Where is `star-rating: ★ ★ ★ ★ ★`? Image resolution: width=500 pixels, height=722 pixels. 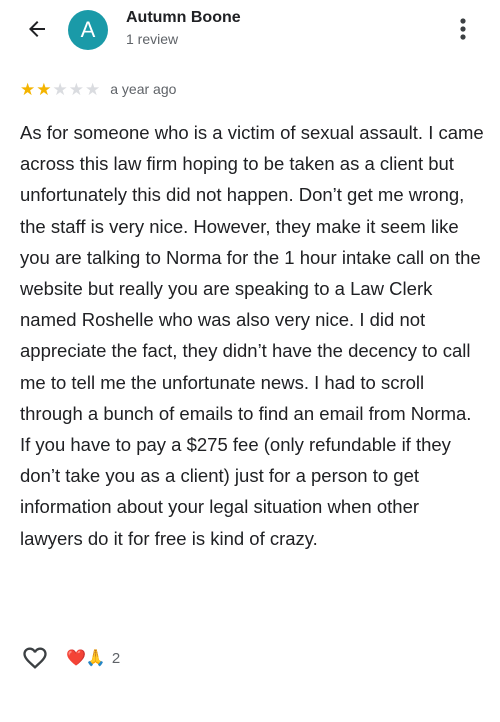 star-rating: ★ ★ ★ ★ ★ is located at coordinates (60, 89).